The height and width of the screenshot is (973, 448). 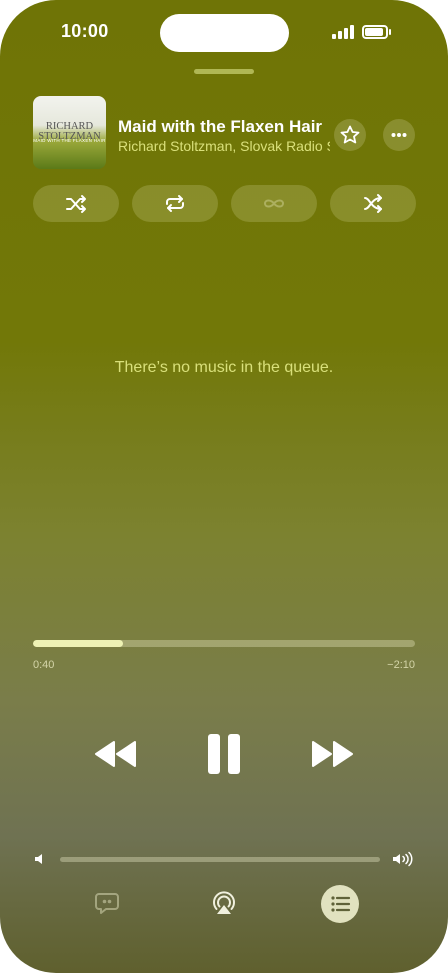 What do you see at coordinates (224, 902) in the screenshot?
I see `airplay-icon` at bounding box center [224, 902].